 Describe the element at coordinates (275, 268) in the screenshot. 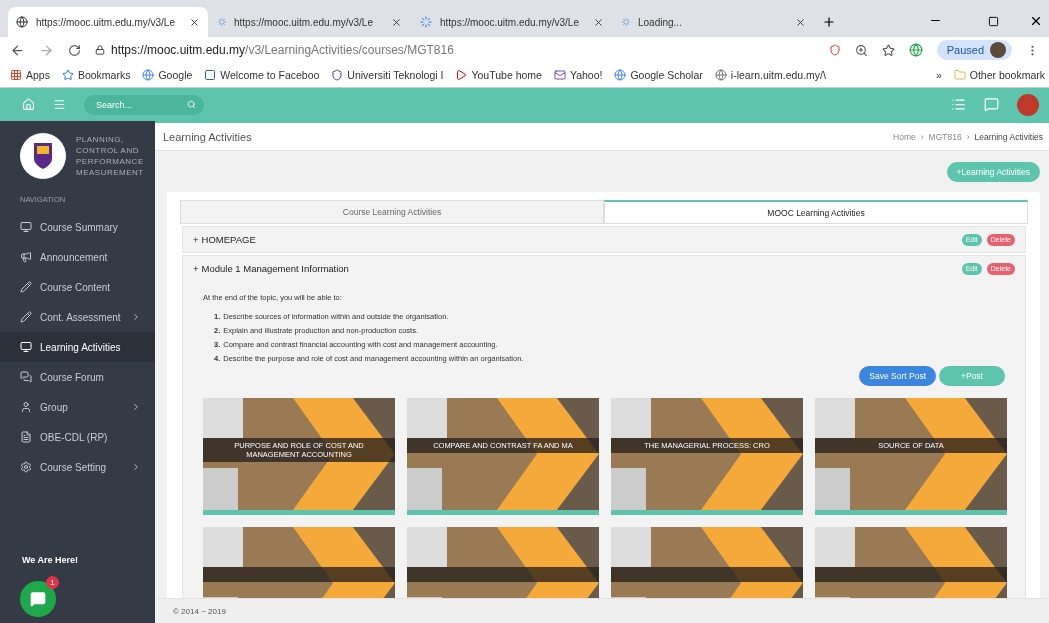

I see `section-title: Module 1 Management Information` at that location.